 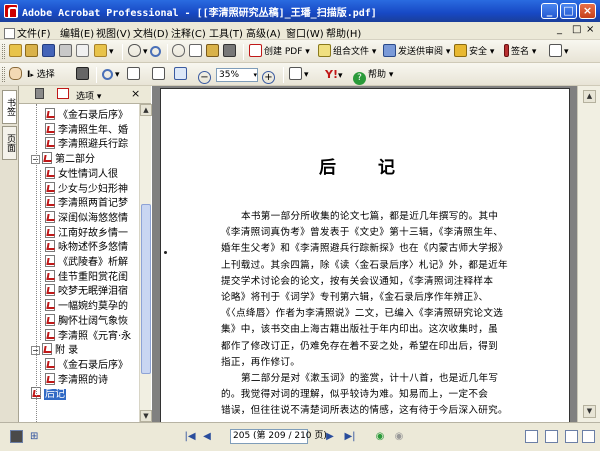 What do you see at coordinates (41, 75) in the screenshot?
I see `select-tool-button: I▸ 选择` at bounding box center [41, 75].